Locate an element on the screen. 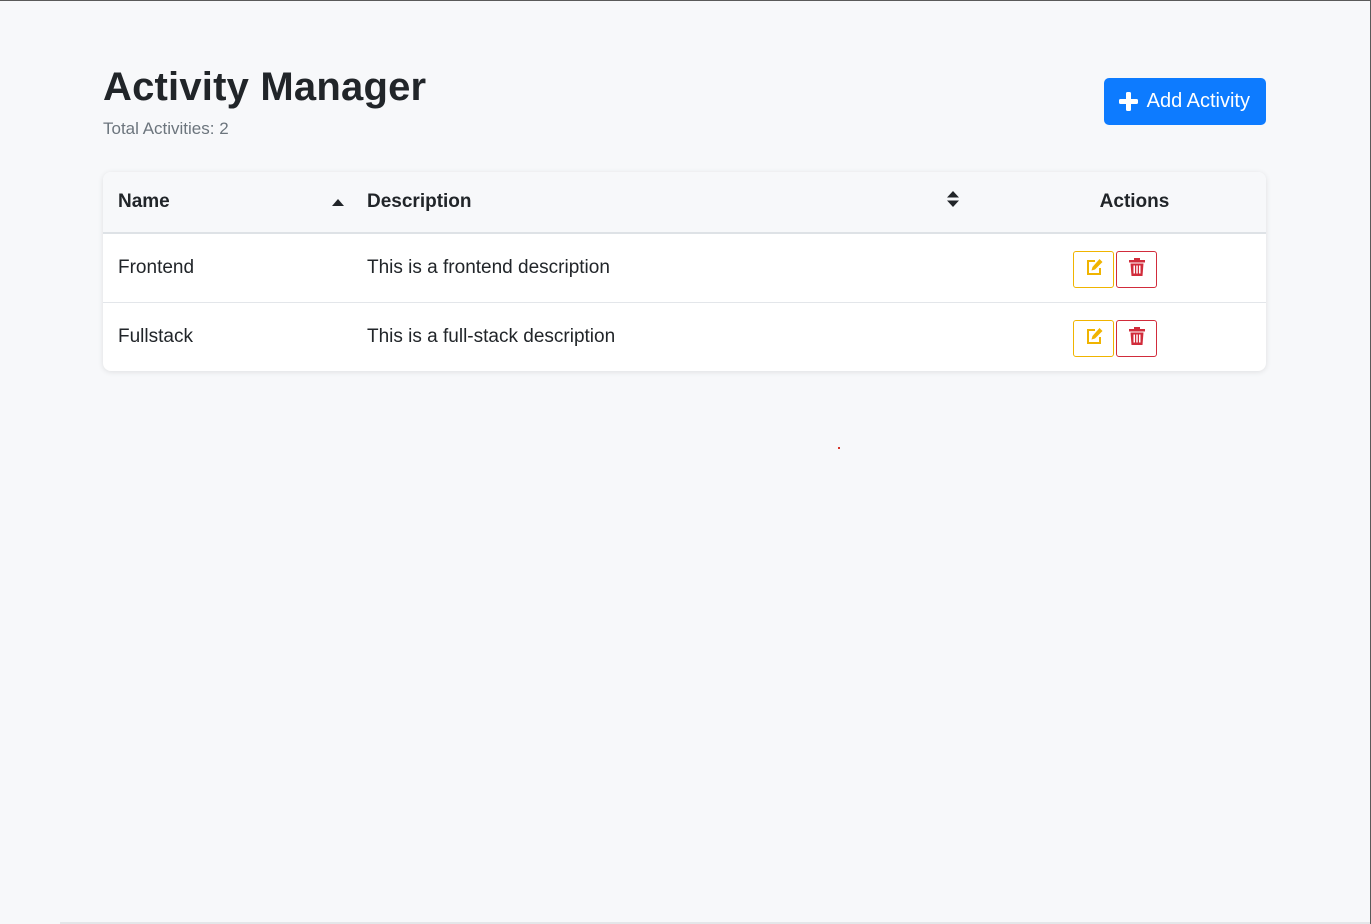 The width and height of the screenshot is (1371, 924). activity-name-cell: Frontend is located at coordinates (156, 267).